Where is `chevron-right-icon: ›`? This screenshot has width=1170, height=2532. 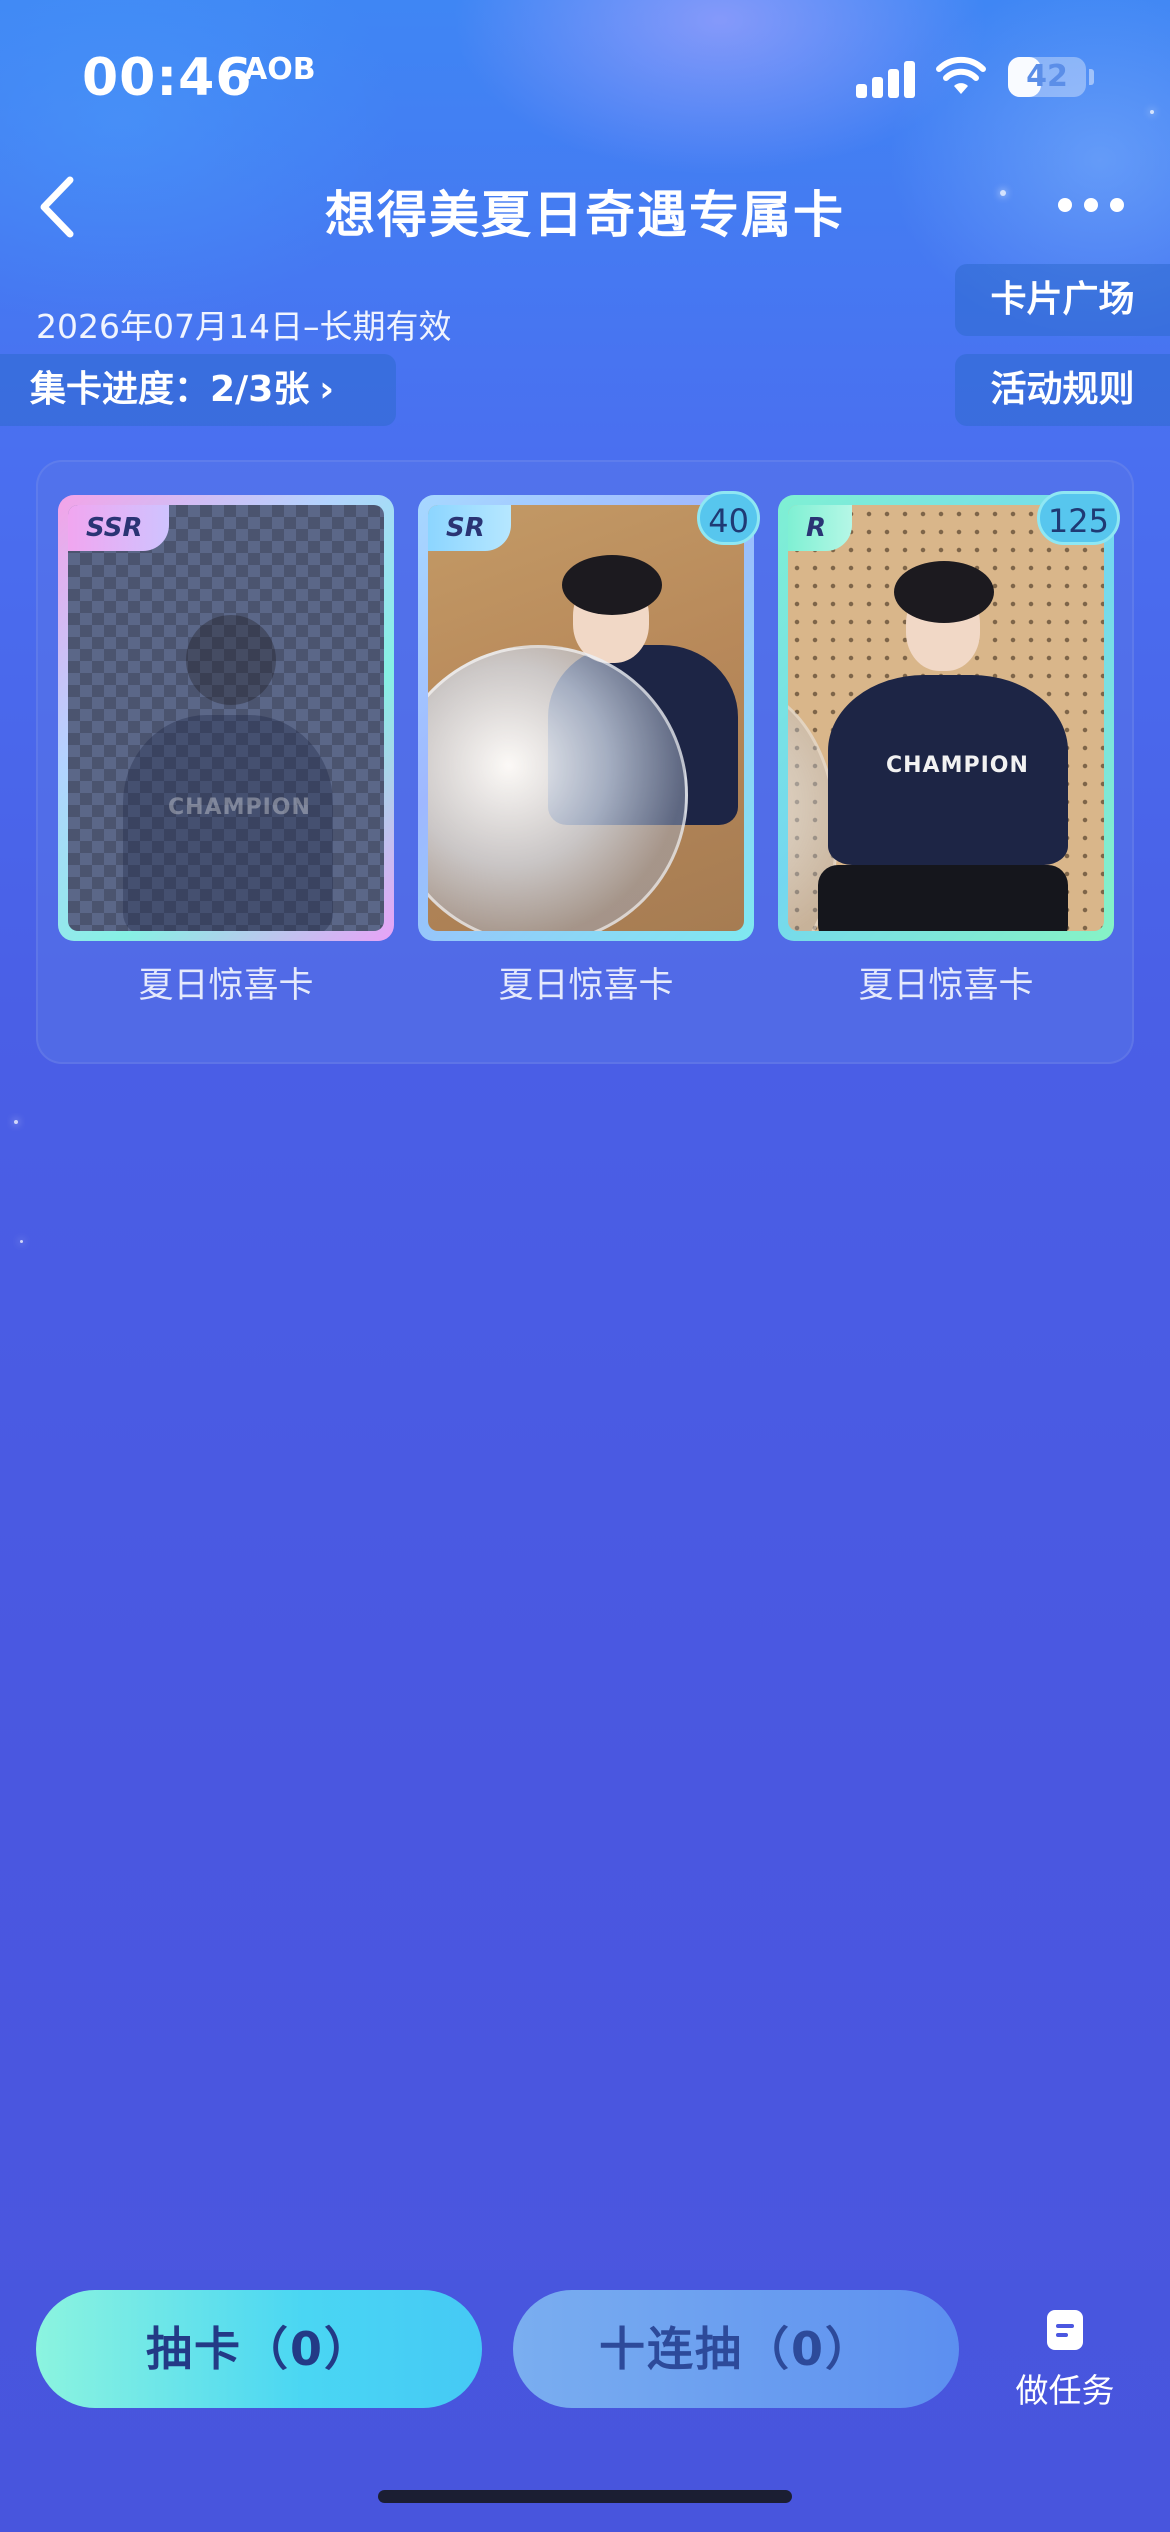 chevron-right-icon: › is located at coordinates (327, 389).